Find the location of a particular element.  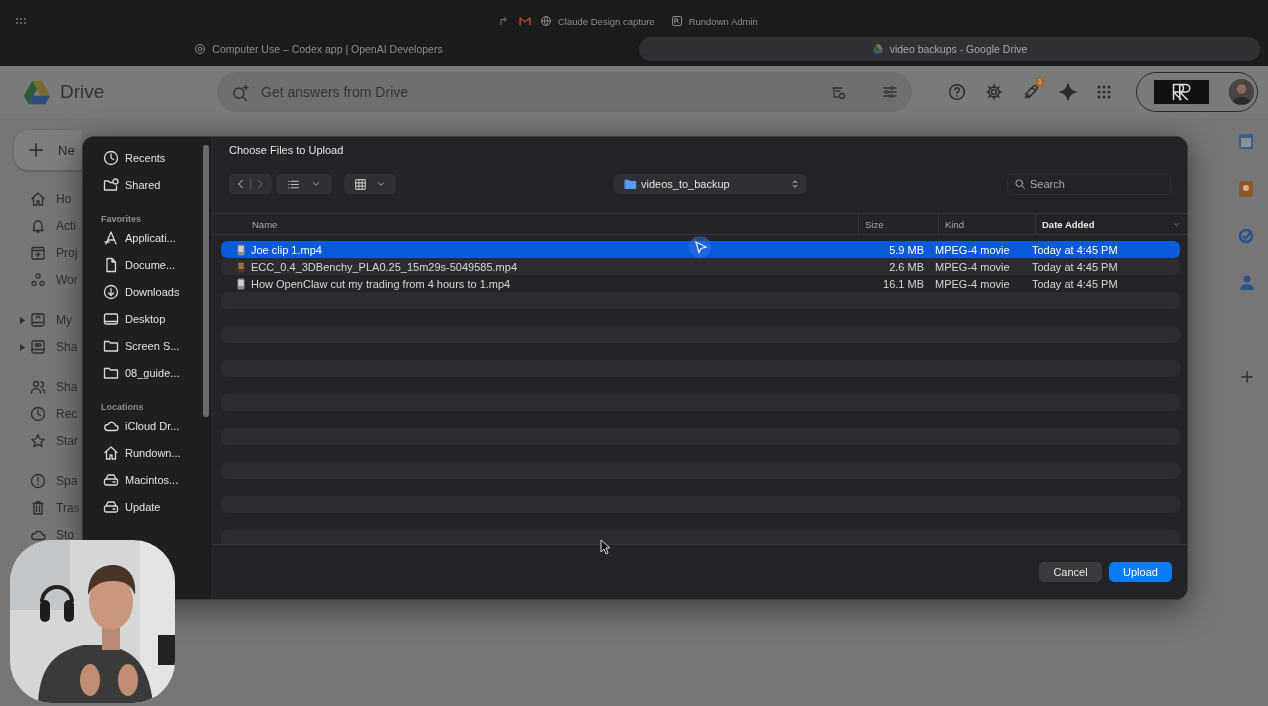

dialog-title: Choose Files to Upload is located at coordinates (286, 150).